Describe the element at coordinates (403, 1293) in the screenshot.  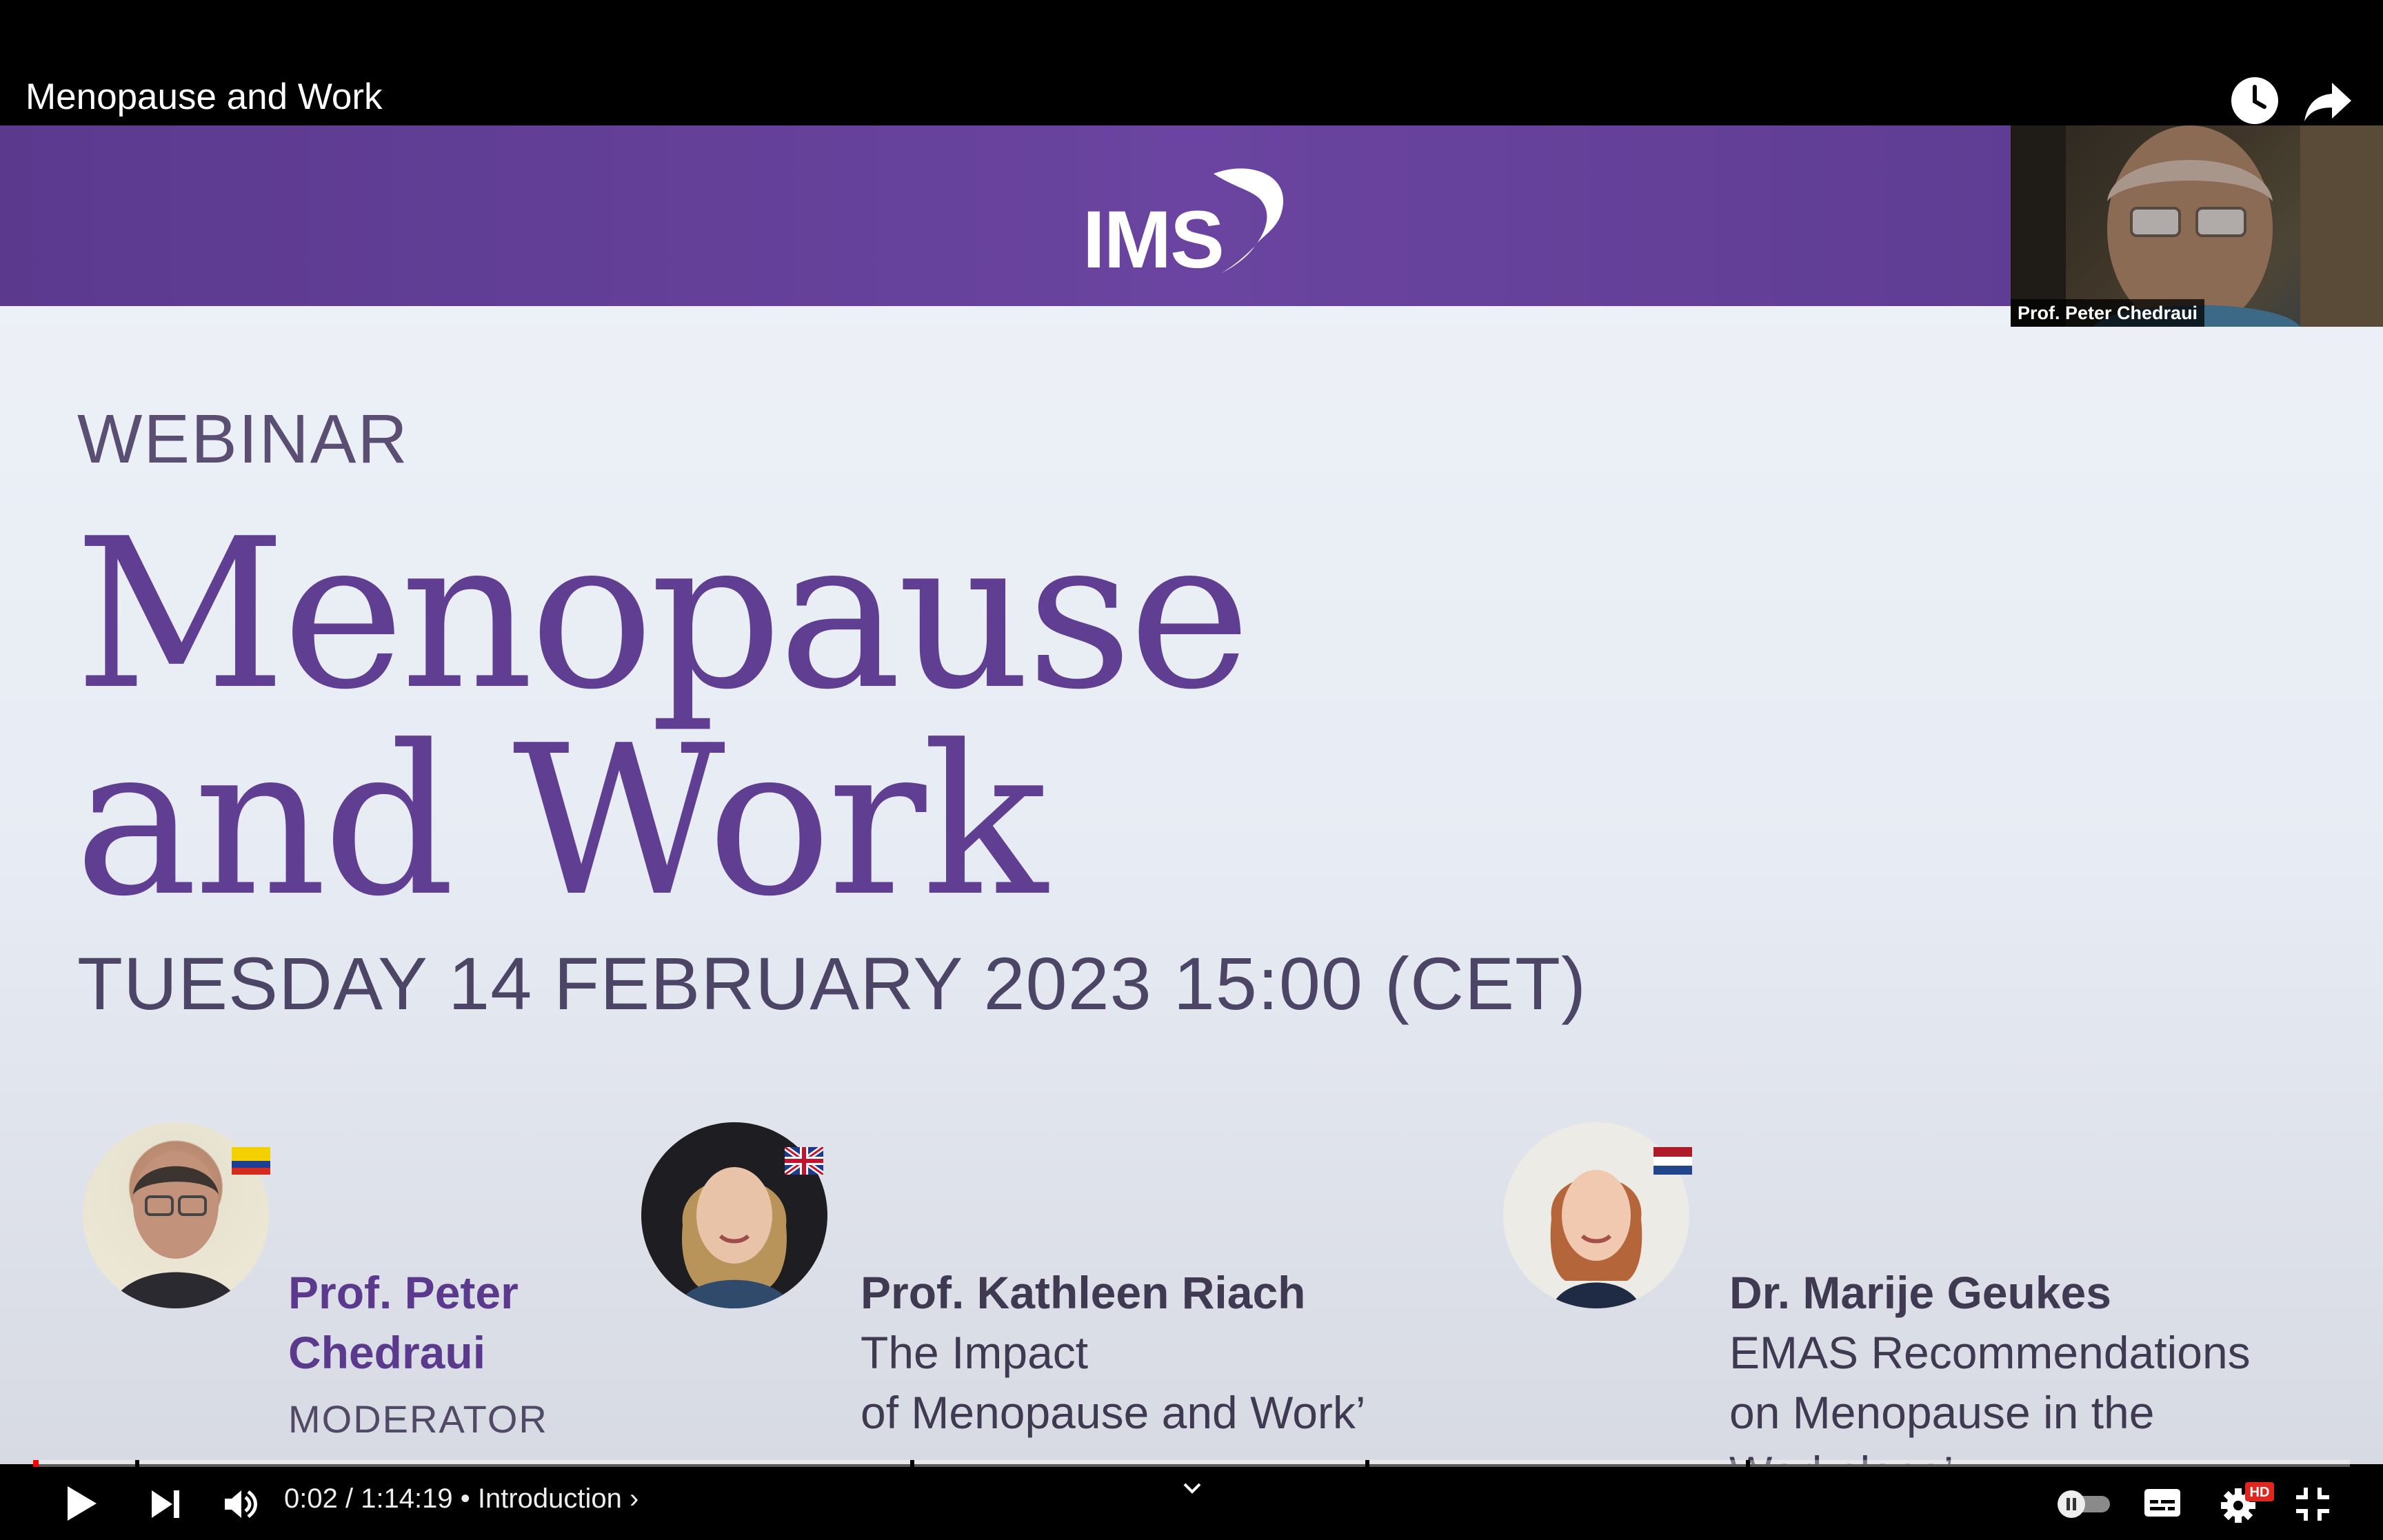
I see `speaker-name-line1: Prof. Peter` at that location.